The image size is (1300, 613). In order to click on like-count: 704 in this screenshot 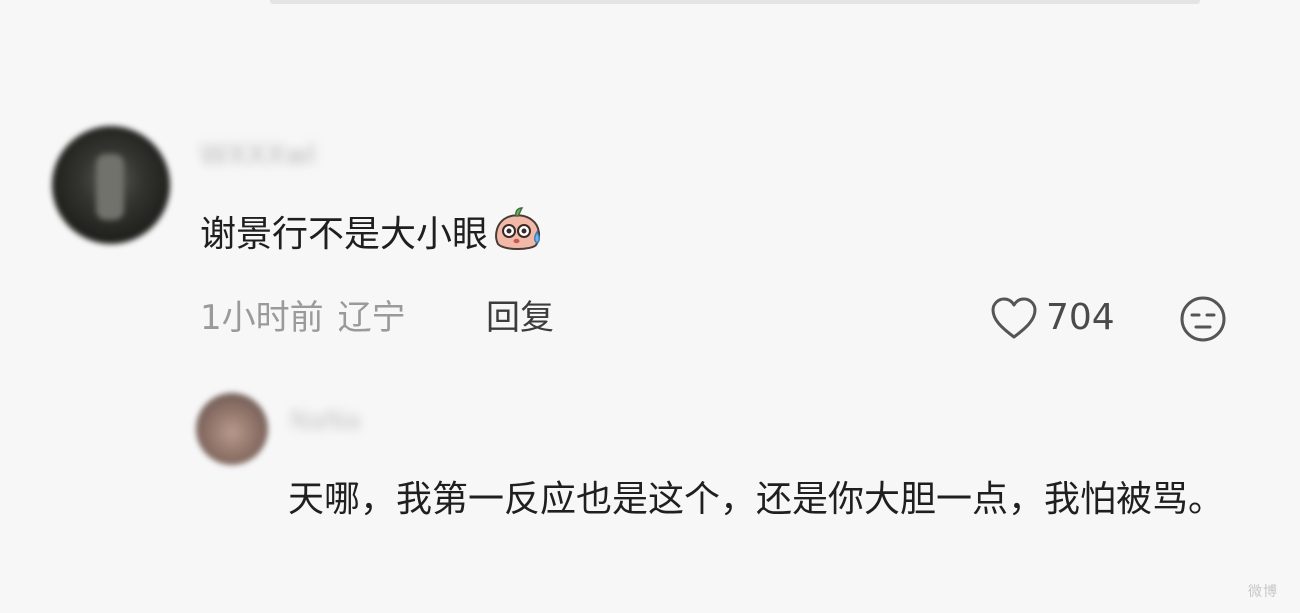, I will do `click(1080, 317)`.